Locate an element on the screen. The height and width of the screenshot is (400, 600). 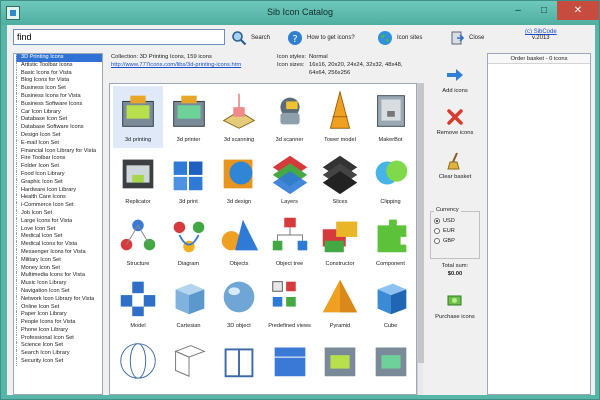
category-item: Graphic Icon Set is located at coordinates (59, 182).